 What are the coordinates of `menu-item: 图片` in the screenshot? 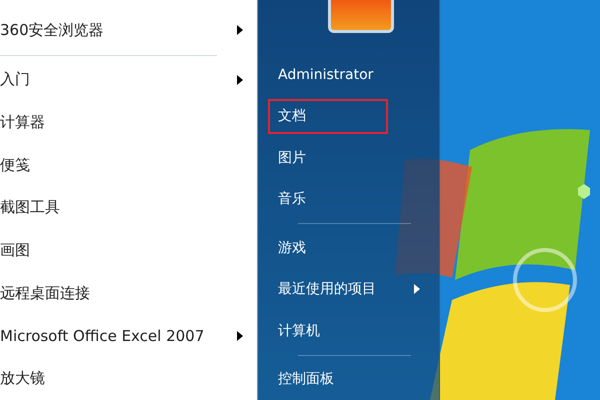 It's located at (328, 158).